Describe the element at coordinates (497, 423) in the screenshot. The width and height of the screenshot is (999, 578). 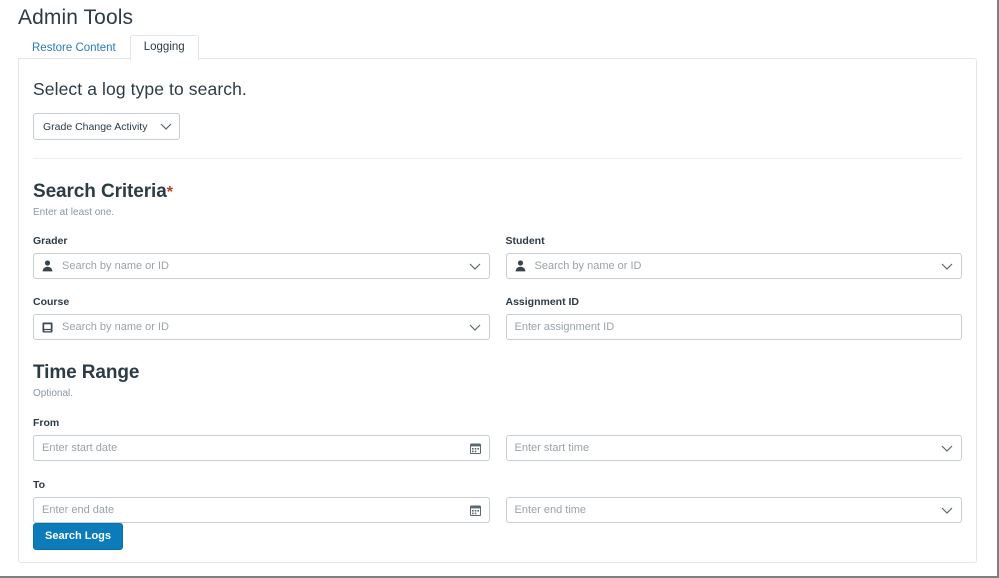
I see `from-label-wrap: From` at that location.